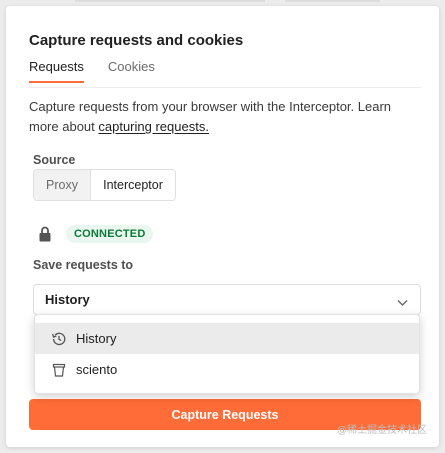 The width and height of the screenshot is (445, 453). What do you see at coordinates (227, 299) in the screenshot?
I see `save-requests-select: History` at bounding box center [227, 299].